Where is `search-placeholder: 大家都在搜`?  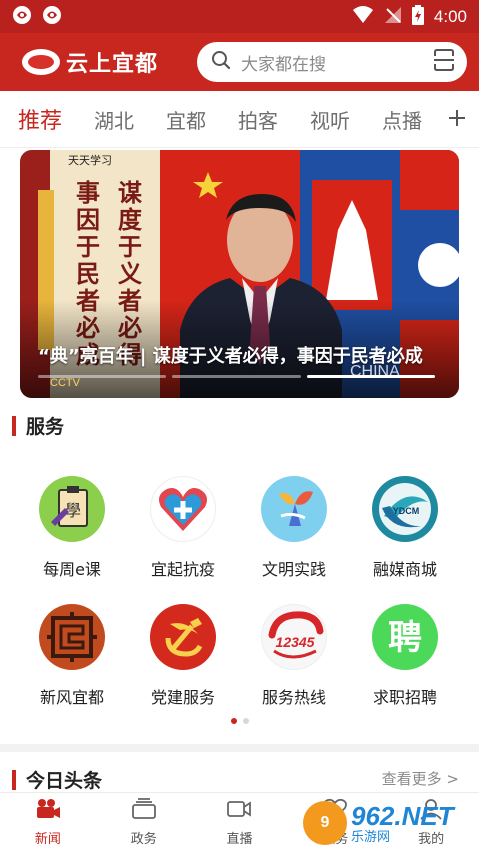 search-placeholder: 大家都在搜 is located at coordinates (283, 64).